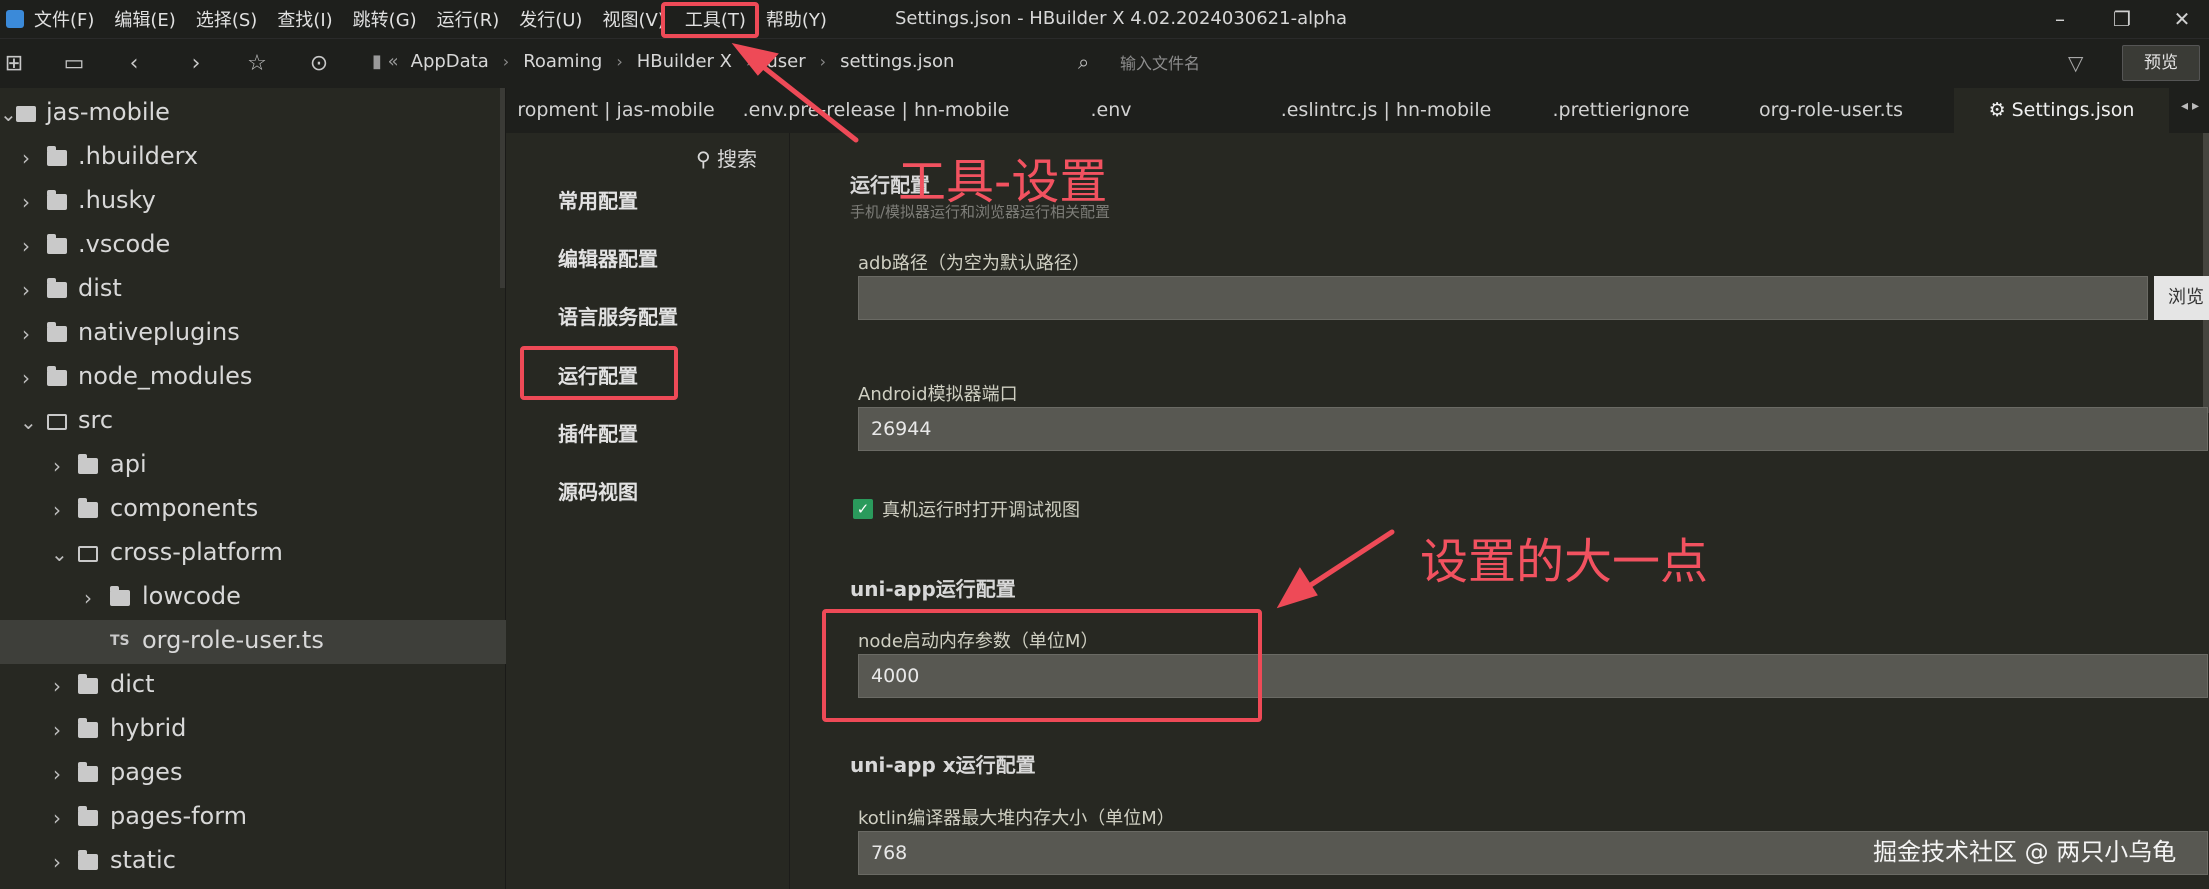 Image resolution: width=2209 pixels, height=889 pixels. I want to click on tree-item-folder: › lowcode, so click(253, 598).